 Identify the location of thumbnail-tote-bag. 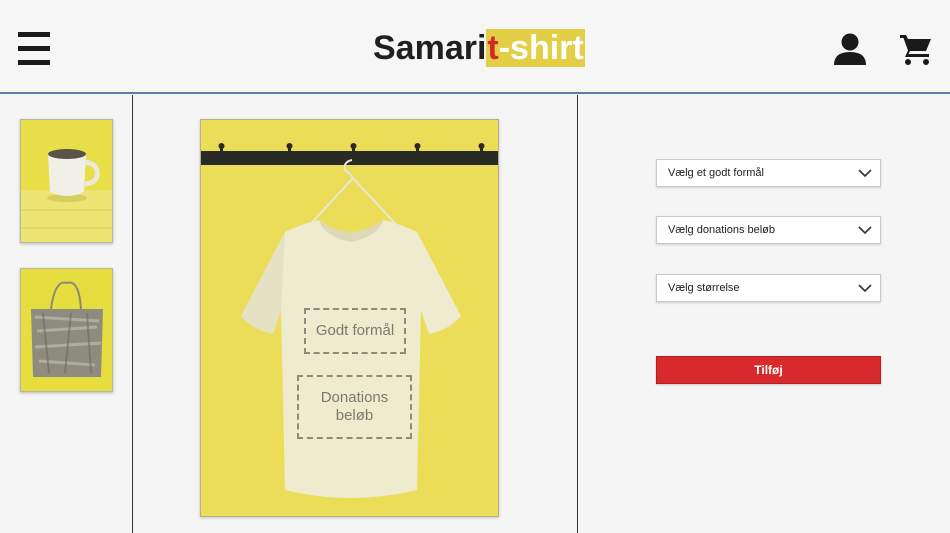
(66, 330).